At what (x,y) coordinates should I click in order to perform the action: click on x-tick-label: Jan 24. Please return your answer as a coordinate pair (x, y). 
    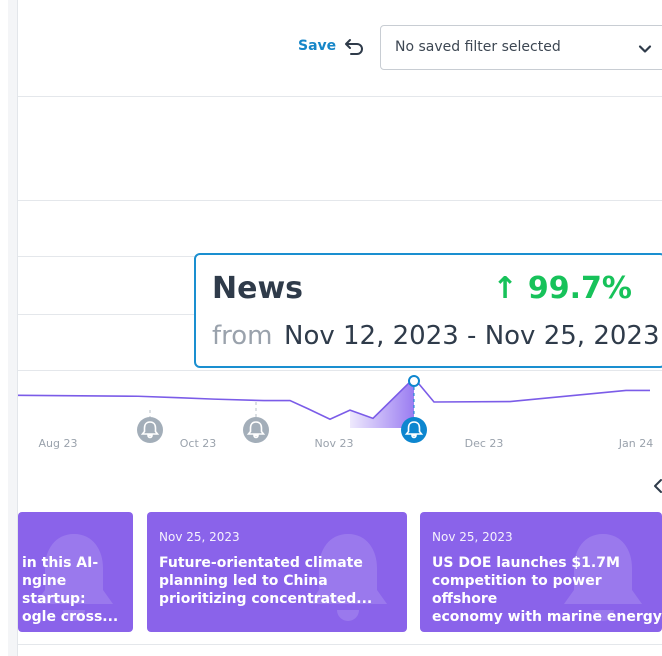
    Looking at the image, I should click on (635, 443).